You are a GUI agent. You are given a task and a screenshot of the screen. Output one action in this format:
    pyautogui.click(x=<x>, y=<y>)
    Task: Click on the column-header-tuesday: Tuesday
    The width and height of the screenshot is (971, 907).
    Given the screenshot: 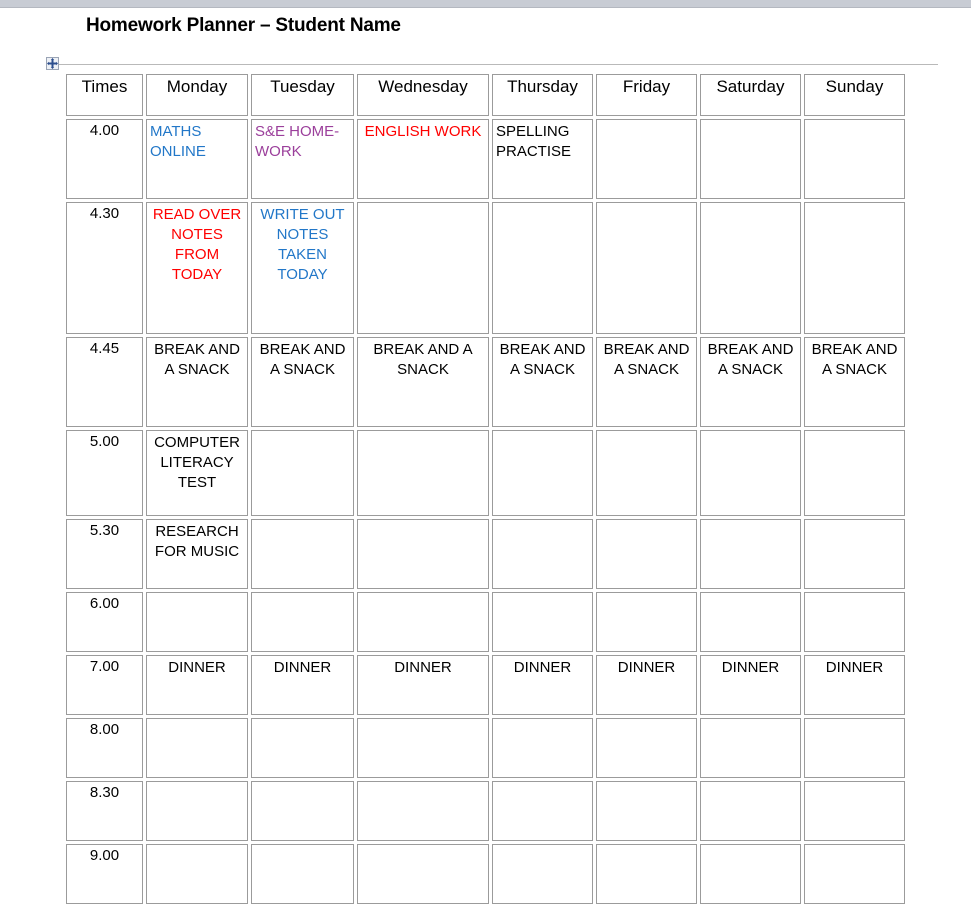 What is the action you would take?
    pyautogui.click(x=302, y=95)
    